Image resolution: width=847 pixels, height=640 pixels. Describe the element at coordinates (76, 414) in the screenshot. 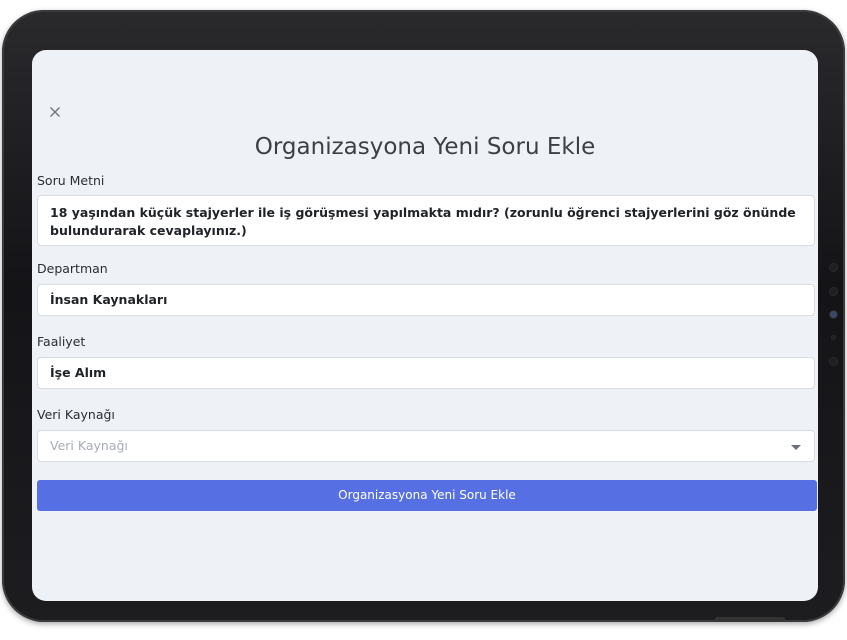

I see `data-source-label: Veri Kaynağı` at that location.